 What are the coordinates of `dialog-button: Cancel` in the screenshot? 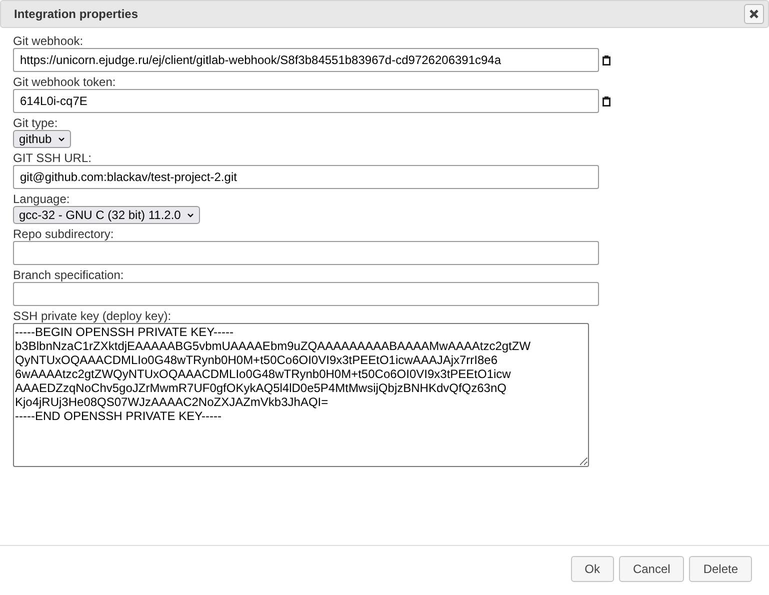 It's located at (651, 569).